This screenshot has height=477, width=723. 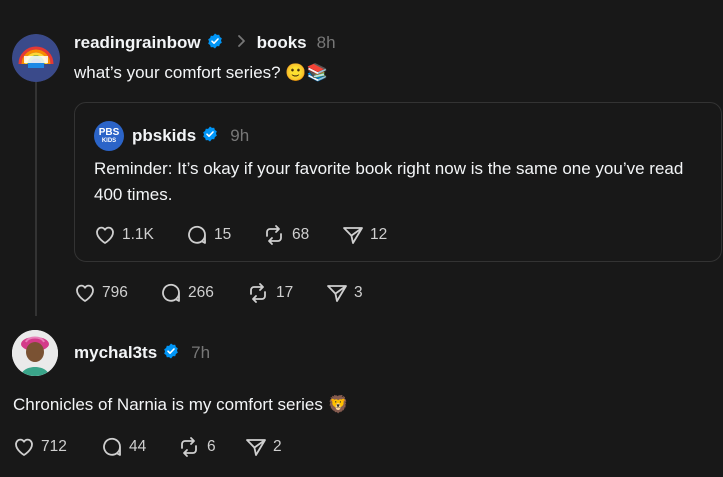 I want to click on post-username: readingrainbow, so click(x=137, y=43).